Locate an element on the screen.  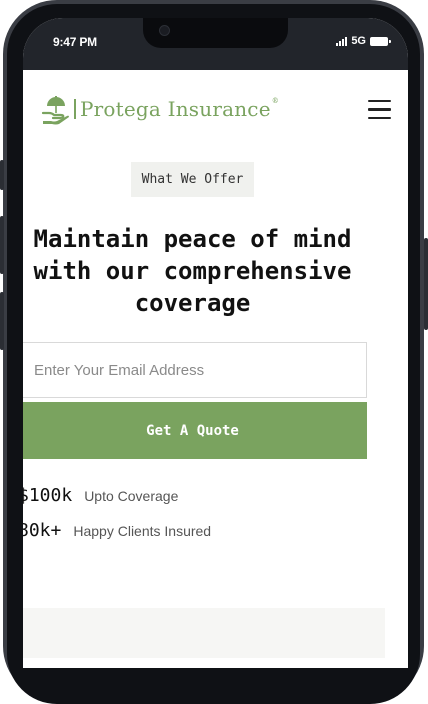
site-header: Protega Insurance ® is located at coordinates (215, 109).